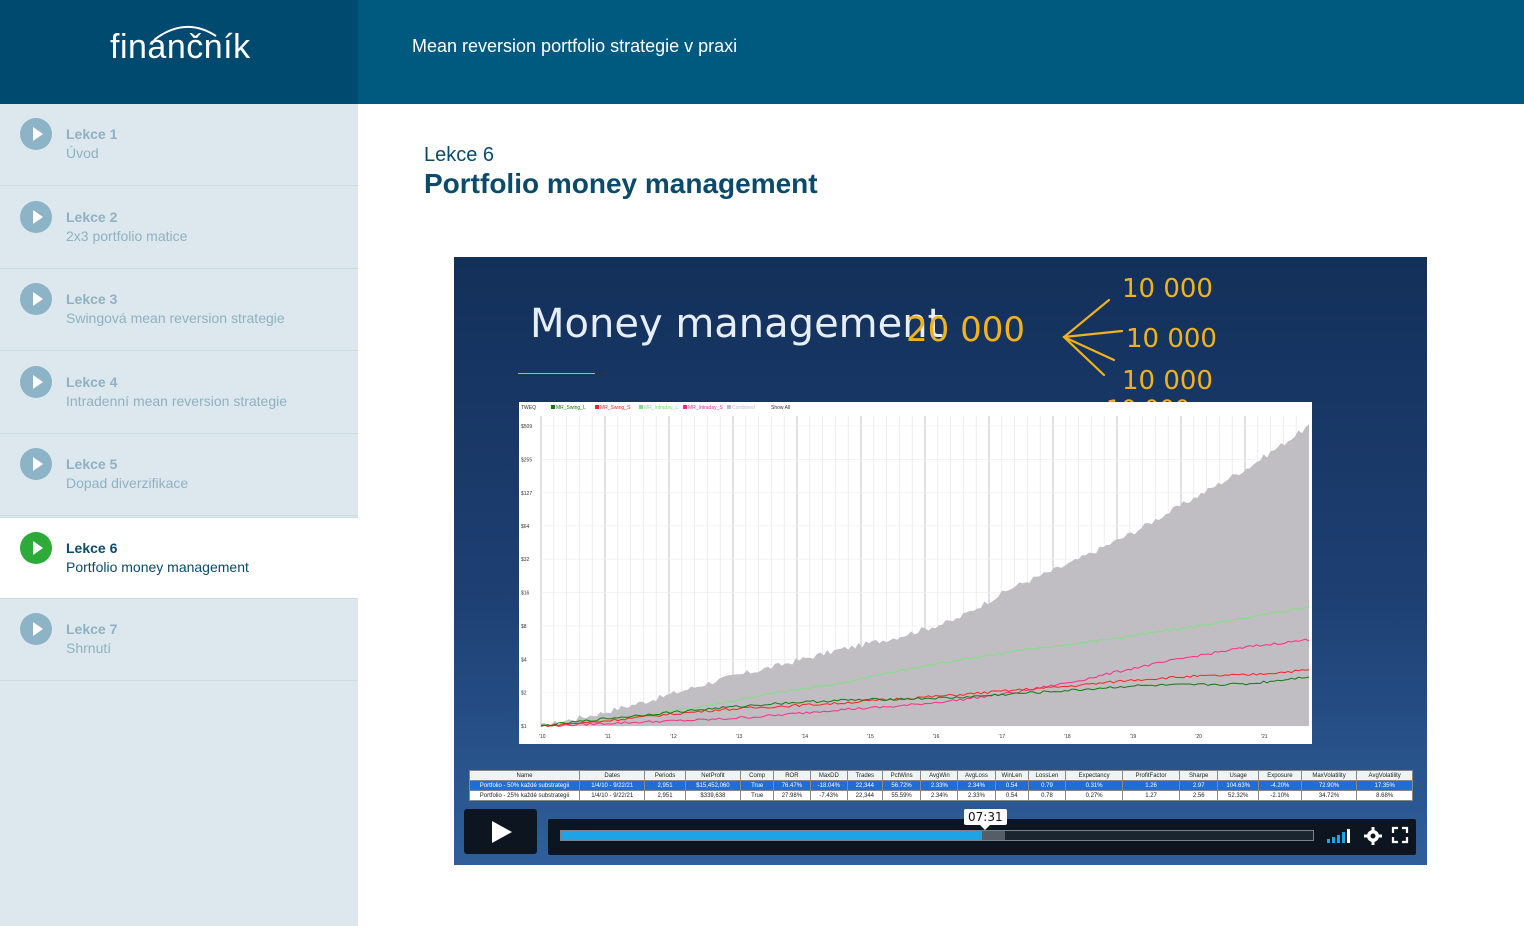 The width and height of the screenshot is (1524, 926). Describe the element at coordinates (615, 408) in the screenshot. I see `legend-label: MR_Swing_S` at that location.